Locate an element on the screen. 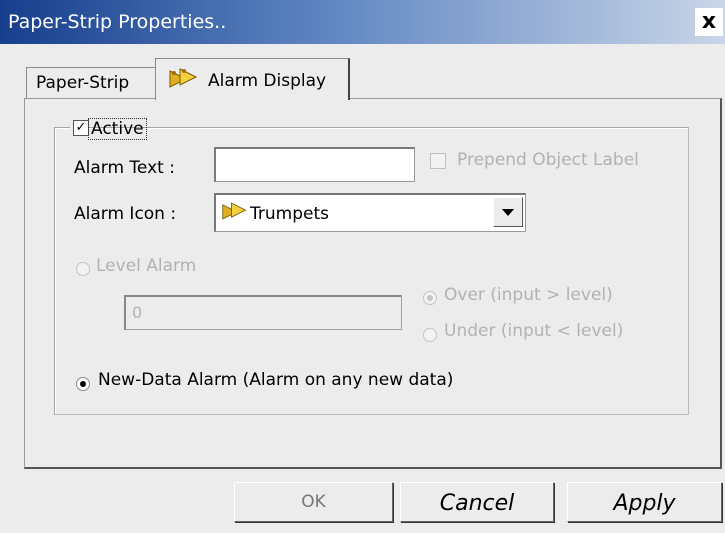 The height and width of the screenshot is (533, 725). tab-alarm-display: Alarm Display is located at coordinates (252, 79).